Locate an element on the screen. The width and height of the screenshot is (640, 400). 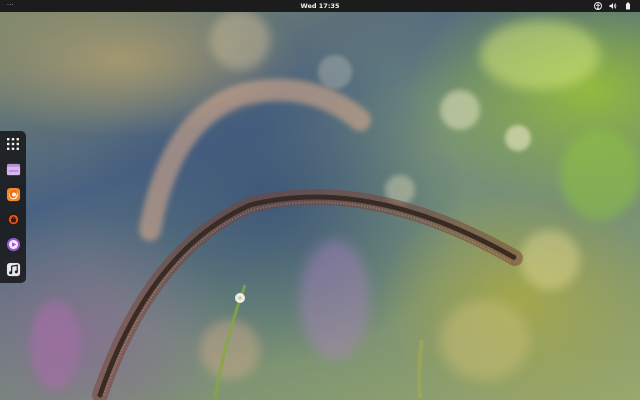
battery-icon is located at coordinates (628, 6).